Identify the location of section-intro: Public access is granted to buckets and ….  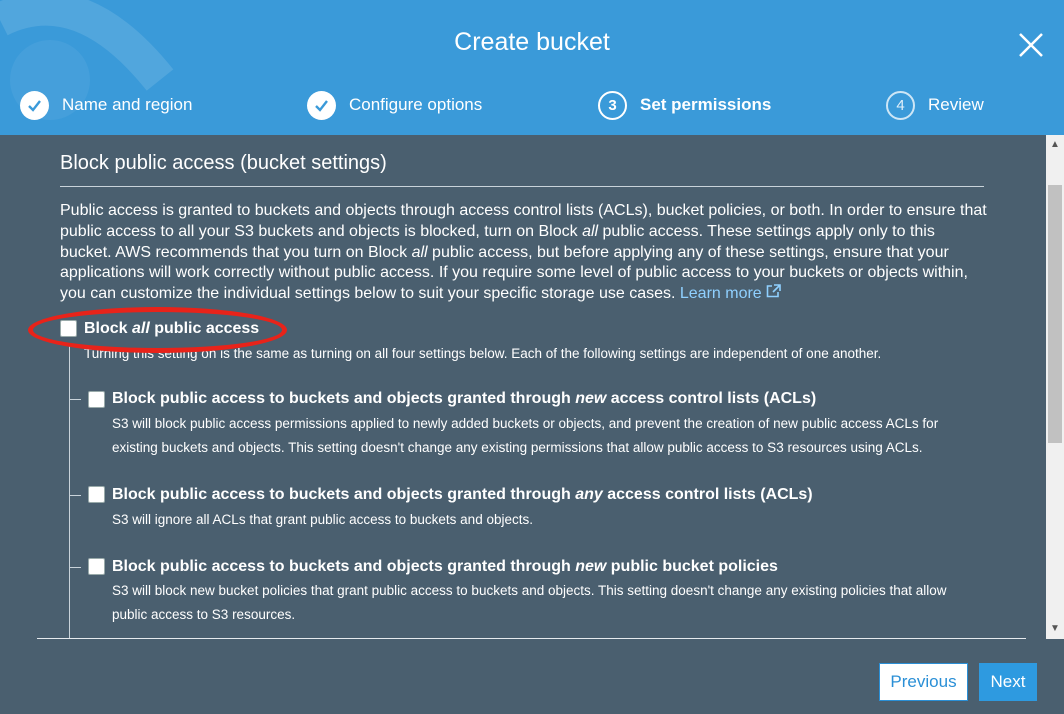
(525, 253).